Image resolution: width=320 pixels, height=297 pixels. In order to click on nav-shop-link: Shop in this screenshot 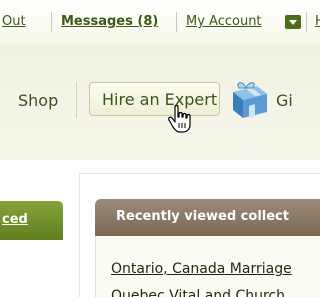, I will do `click(38, 100)`.